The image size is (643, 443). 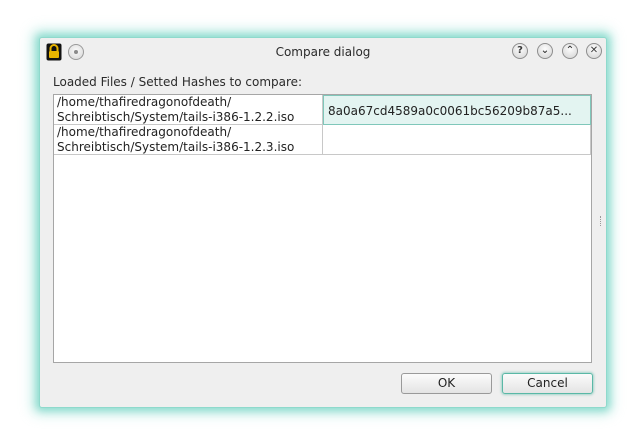 I want to click on files-hashes-label: Loaded Files / Setted Hashes to compare:, so click(x=178, y=82).